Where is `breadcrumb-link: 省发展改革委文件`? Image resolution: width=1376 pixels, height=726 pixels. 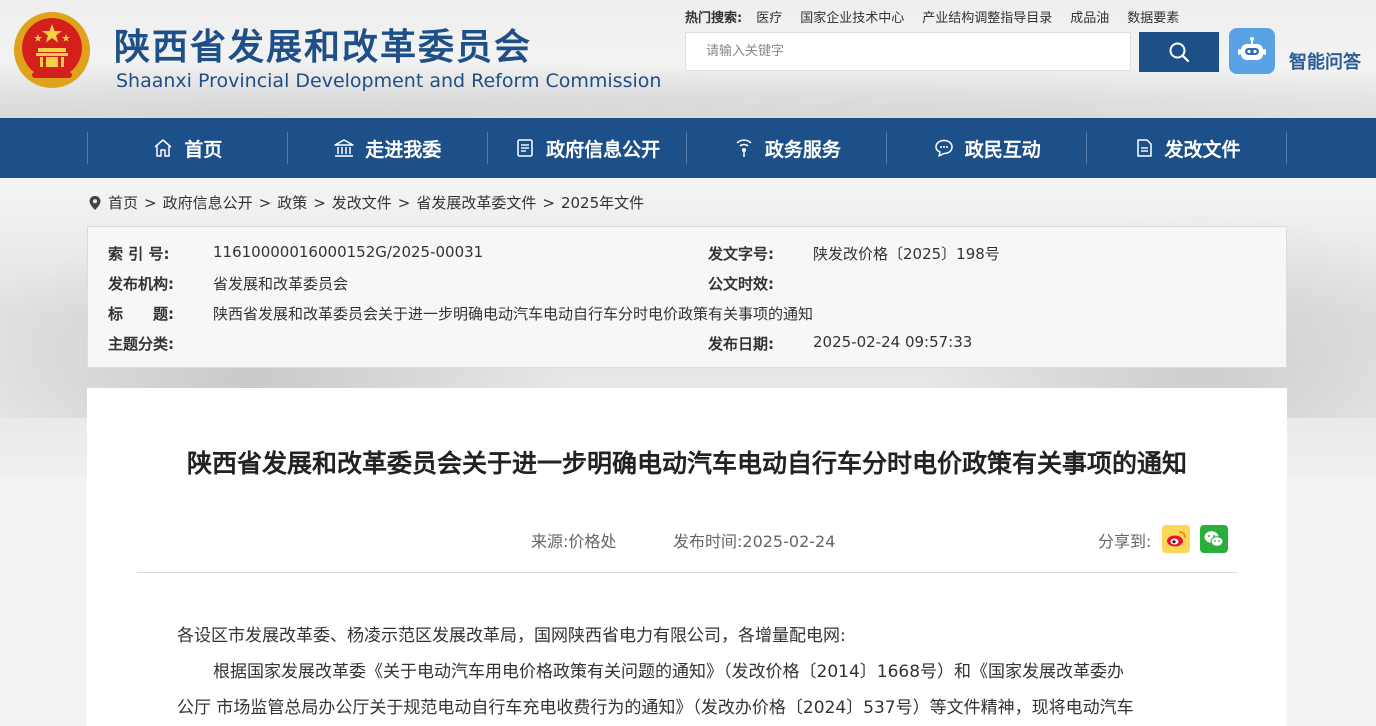
breadcrumb-link: 省发展改革委文件 is located at coordinates (476, 202).